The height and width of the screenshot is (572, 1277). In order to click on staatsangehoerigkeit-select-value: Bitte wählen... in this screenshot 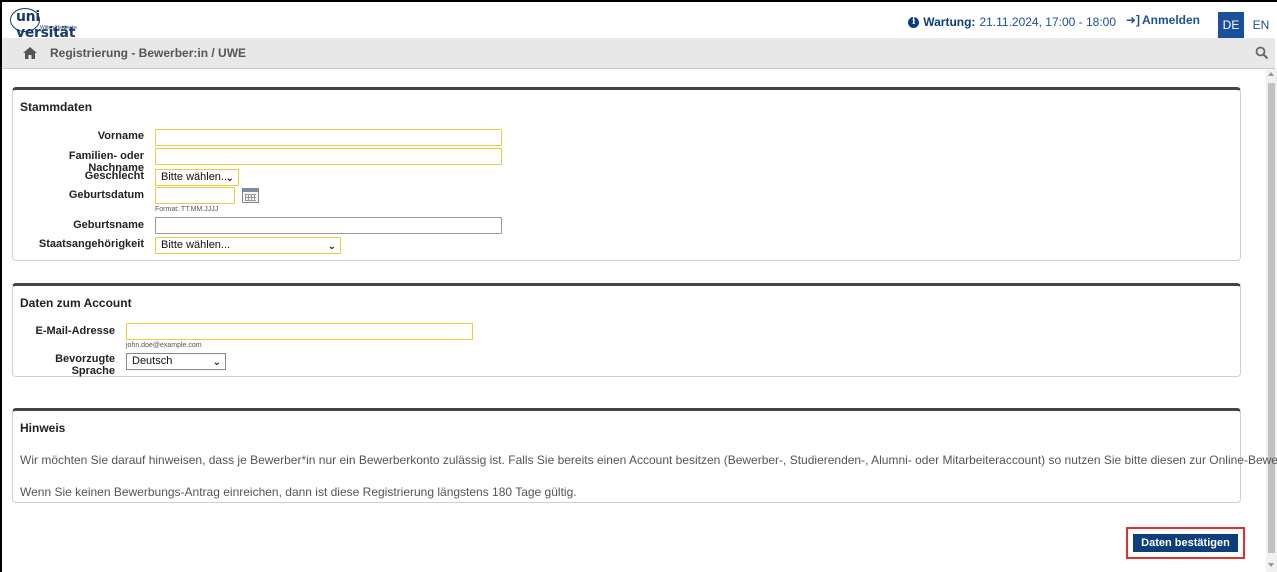, I will do `click(196, 245)`.